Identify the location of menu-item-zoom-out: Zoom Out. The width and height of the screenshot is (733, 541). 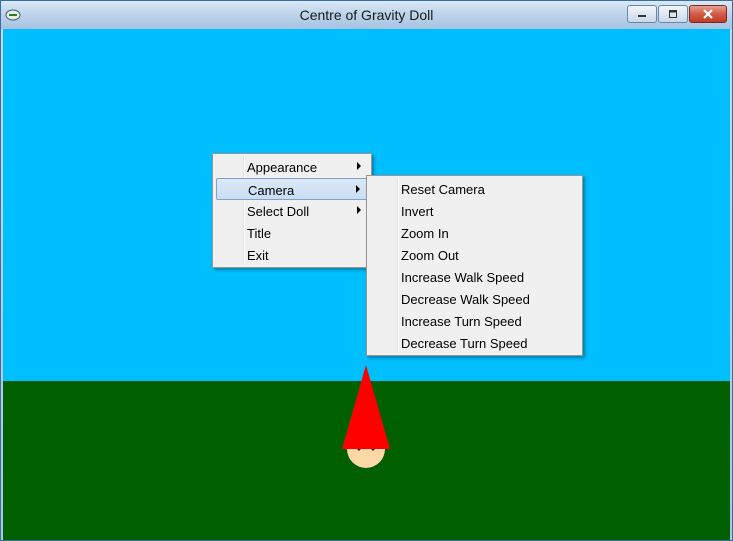
(474, 255).